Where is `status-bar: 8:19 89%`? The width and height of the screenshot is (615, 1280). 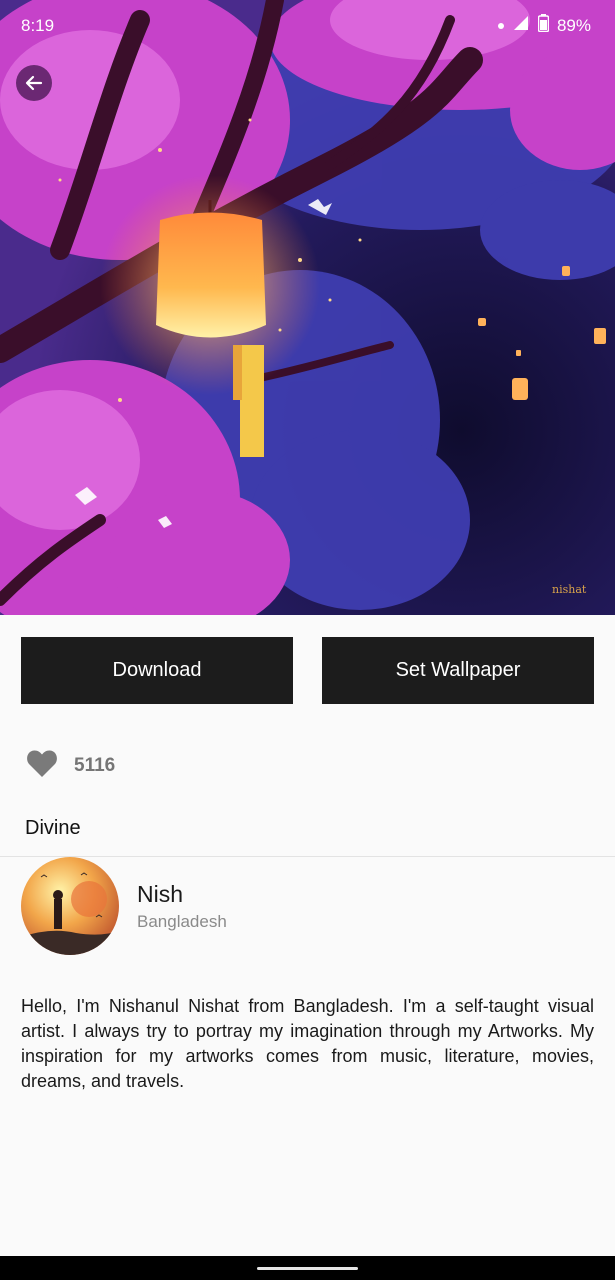 status-bar: 8:19 89% is located at coordinates (307, 26).